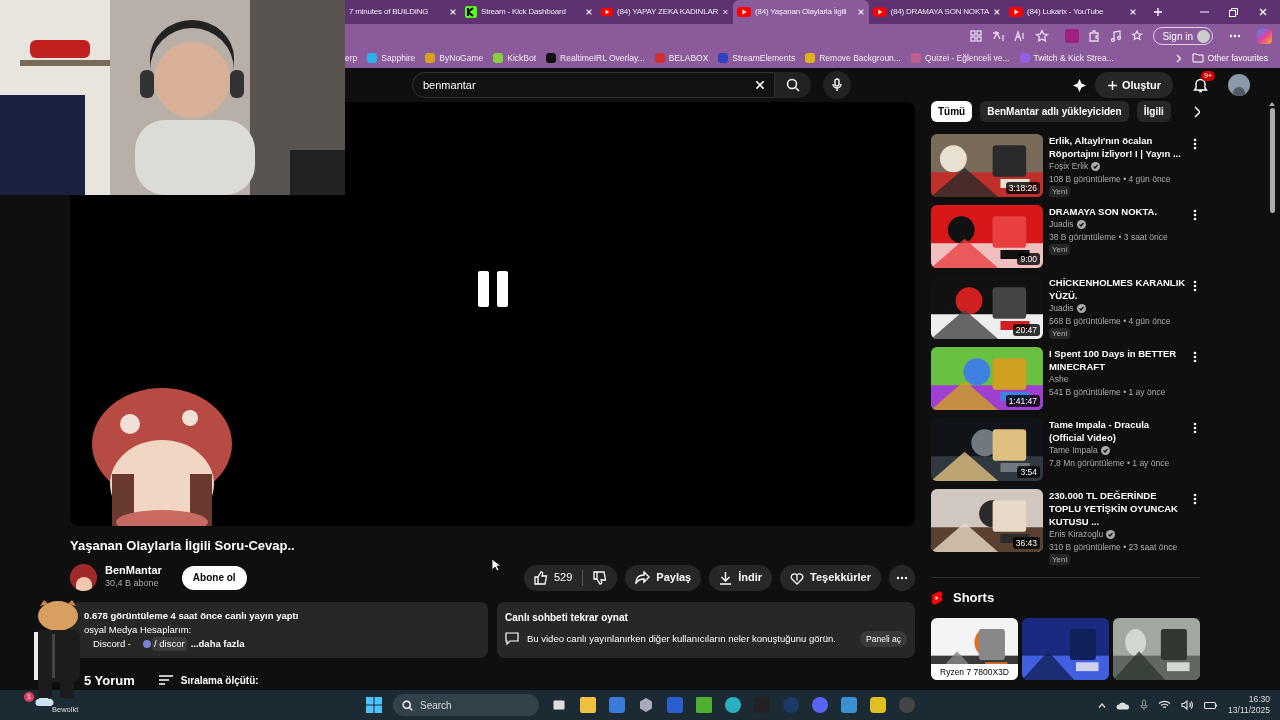 This screenshot has width=1280, height=720. I want to click on filter-chip: İlgili, so click(1153, 111).